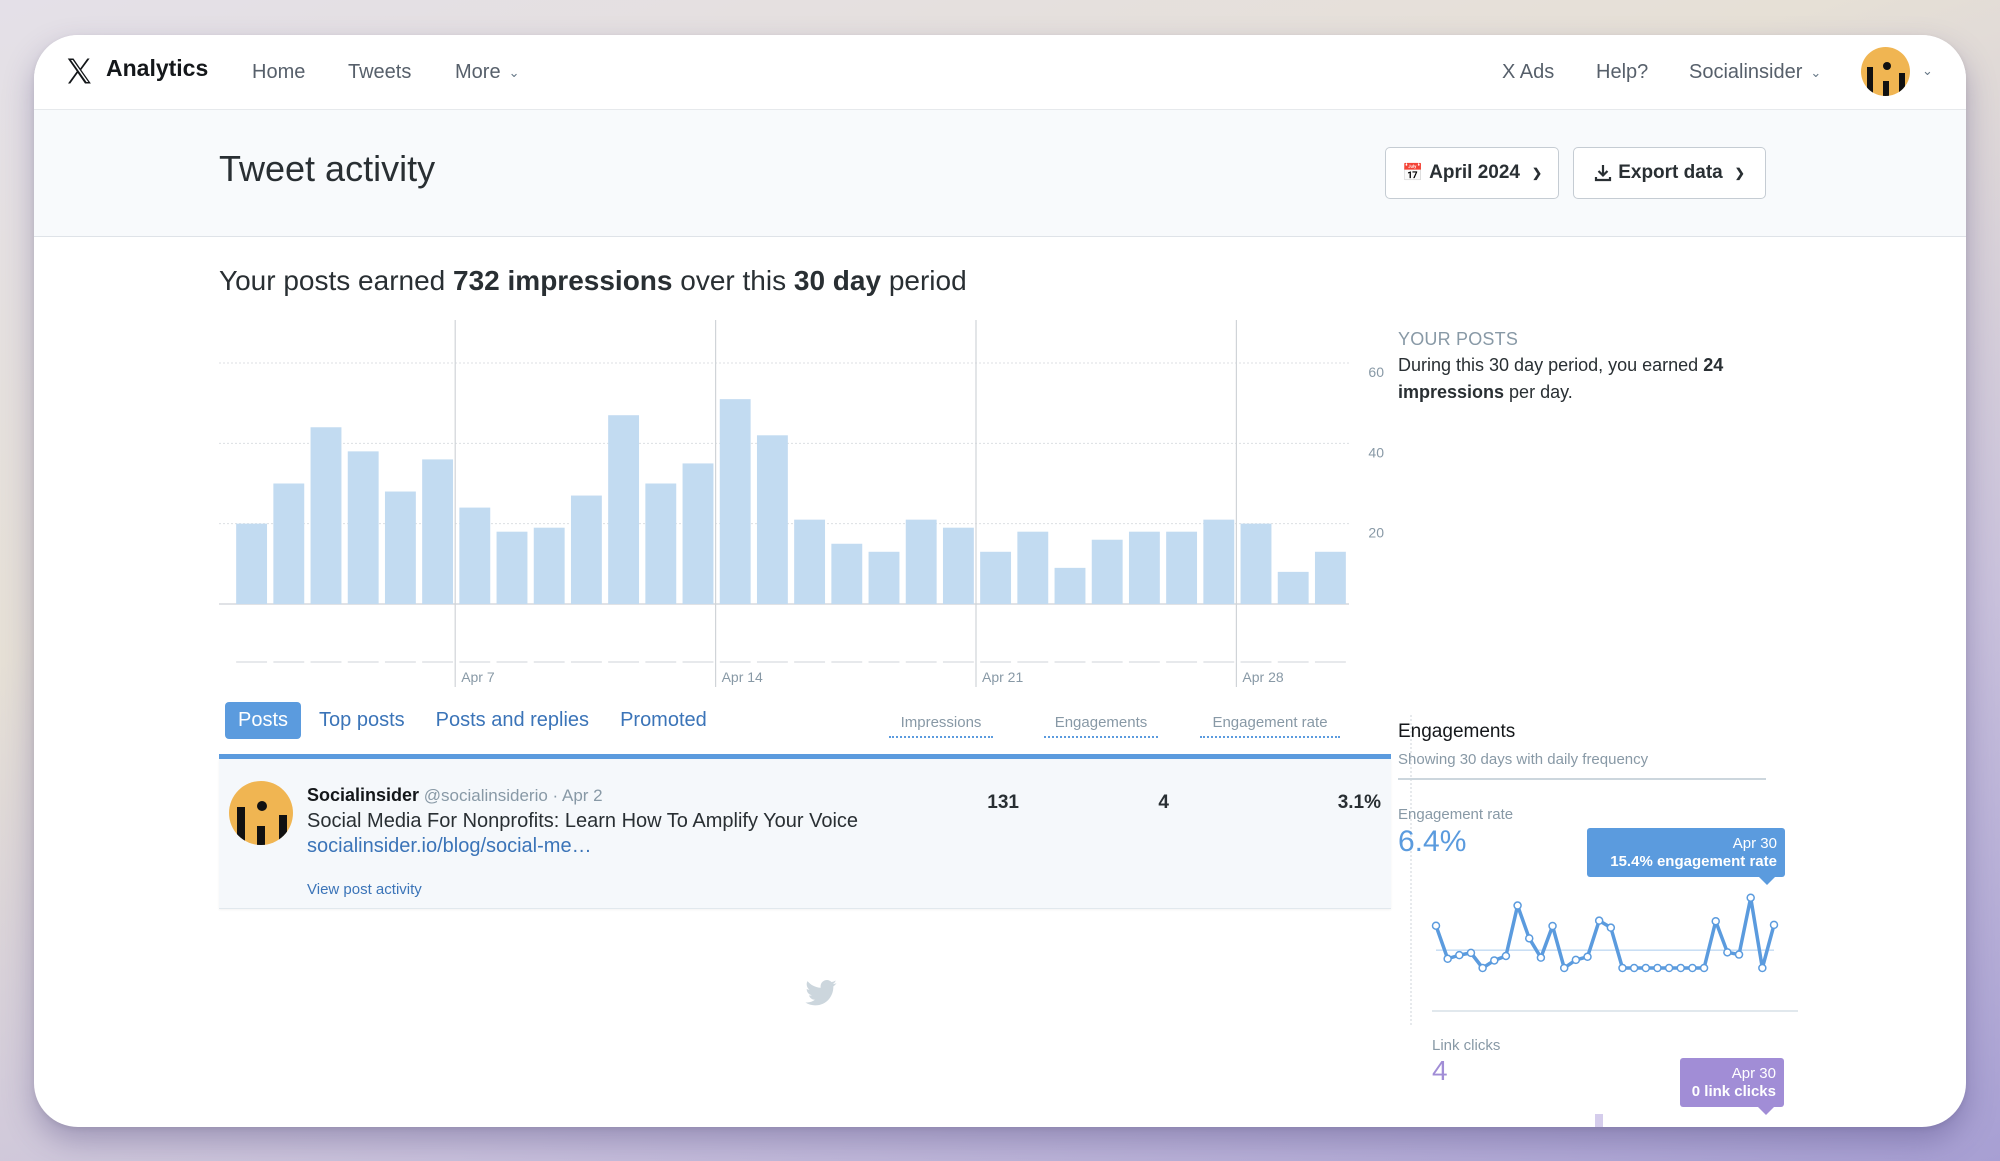  Describe the element at coordinates (1739, 173) in the screenshot. I see `chevron-down-icon: ❯` at that location.